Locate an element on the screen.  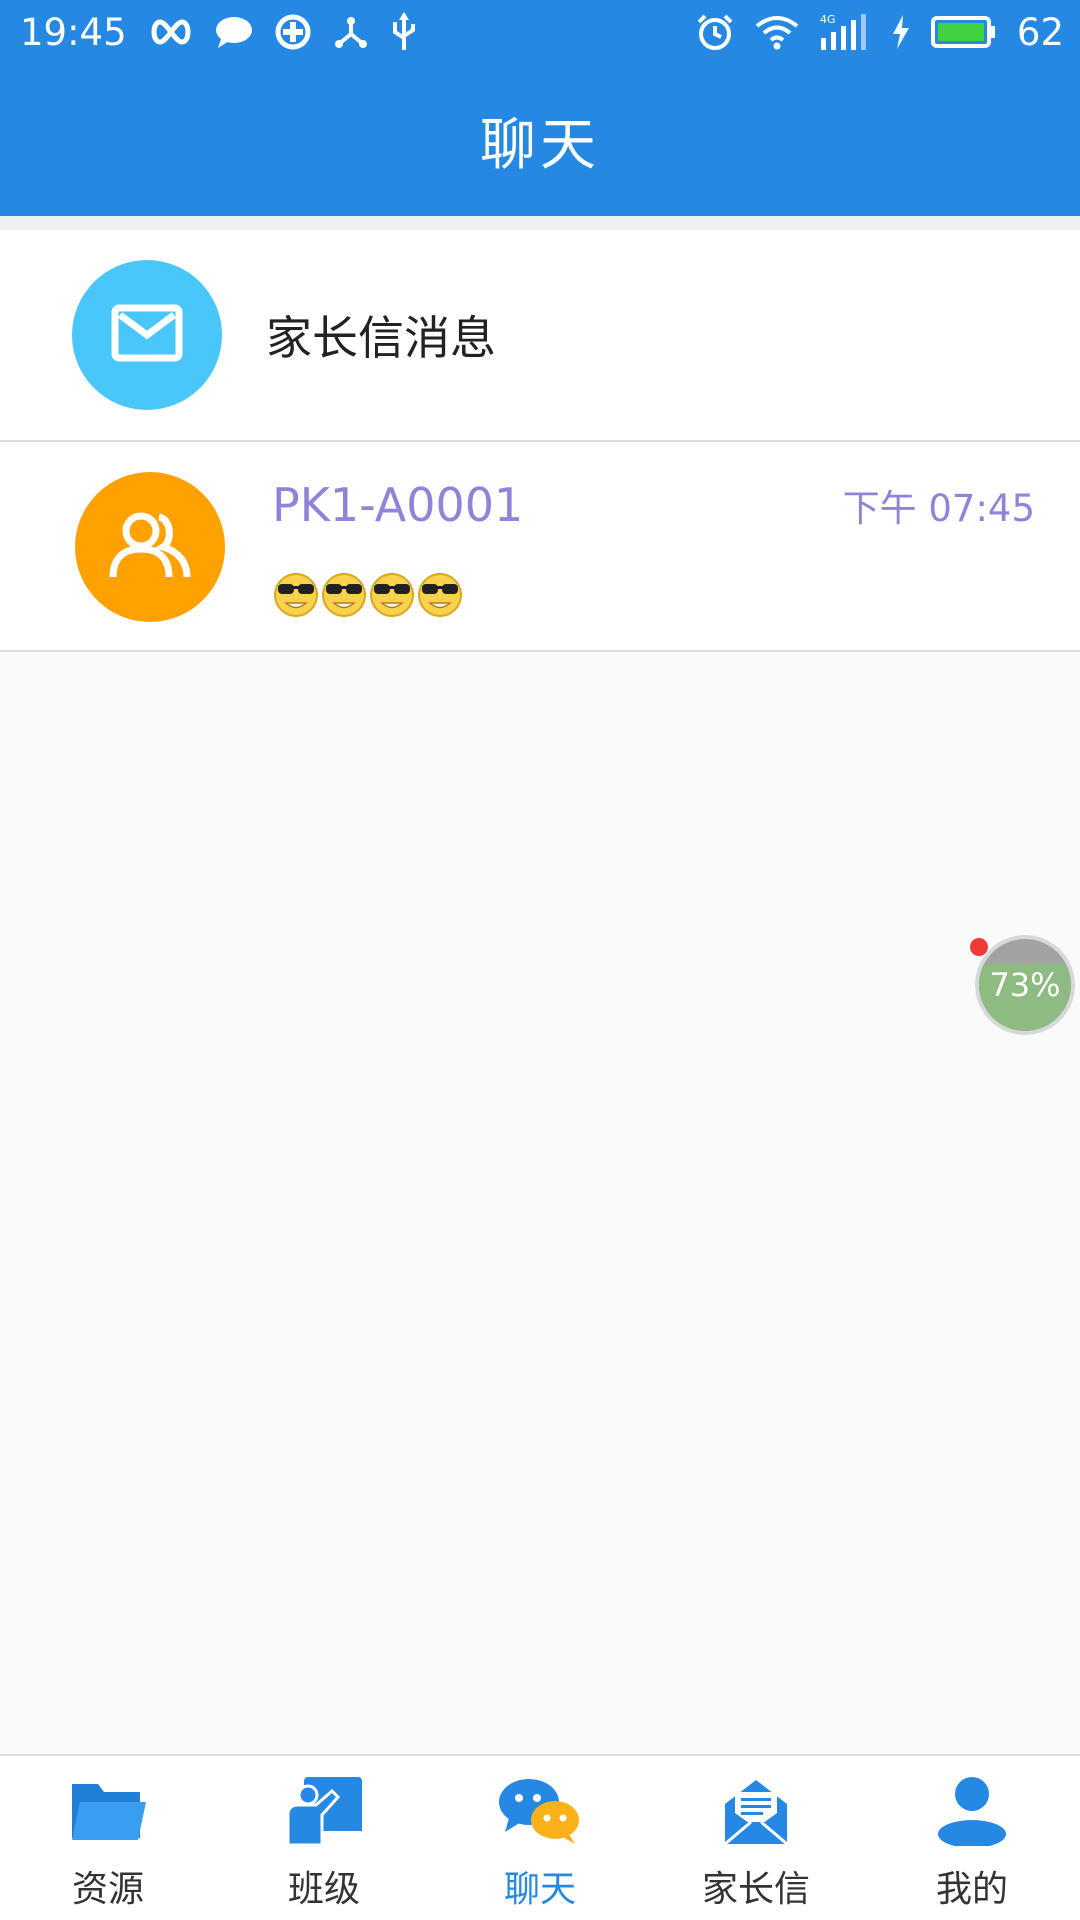
tab-chat: 聊天 is located at coordinates (540, 1838).